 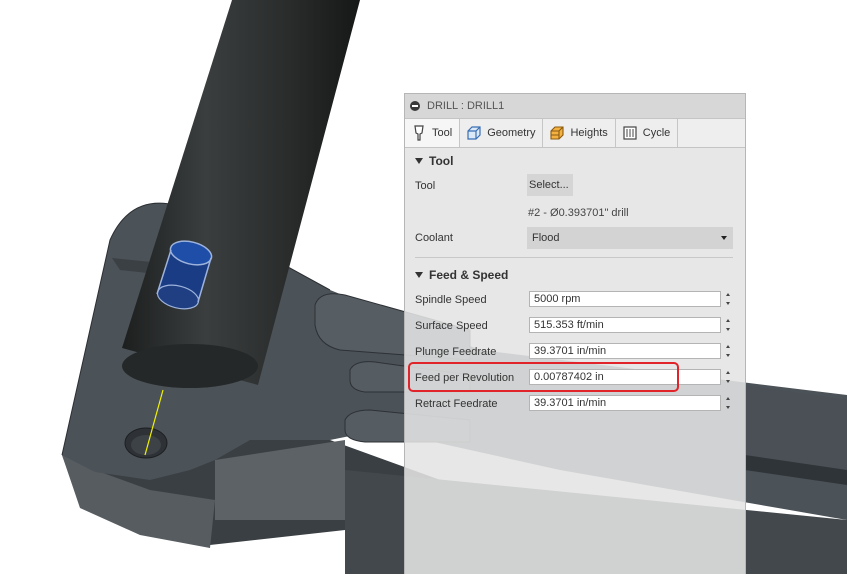 I want to click on tab-geometry: Geometry, so click(x=502, y=133).